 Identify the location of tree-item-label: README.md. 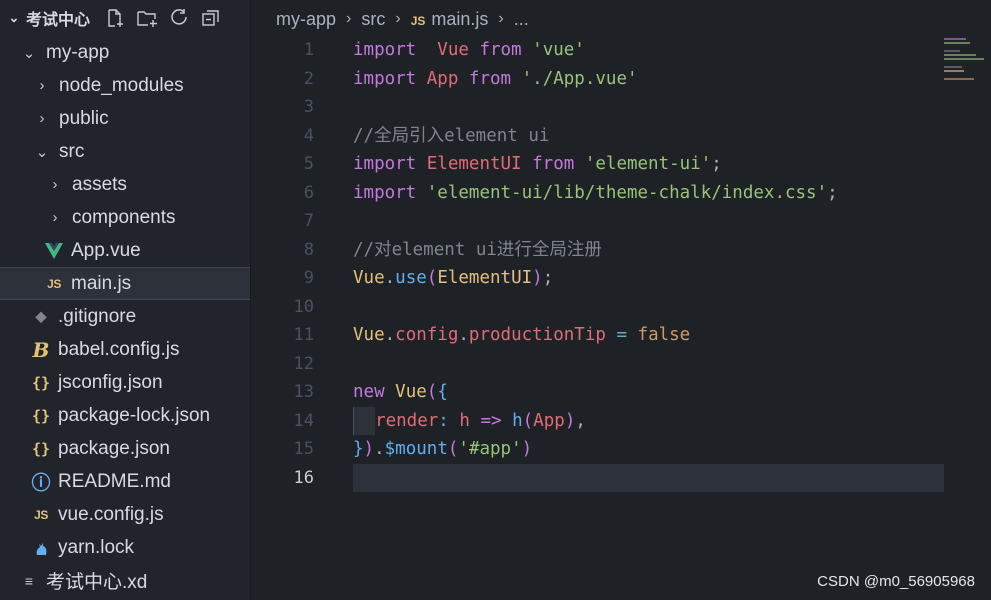
(114, 481).